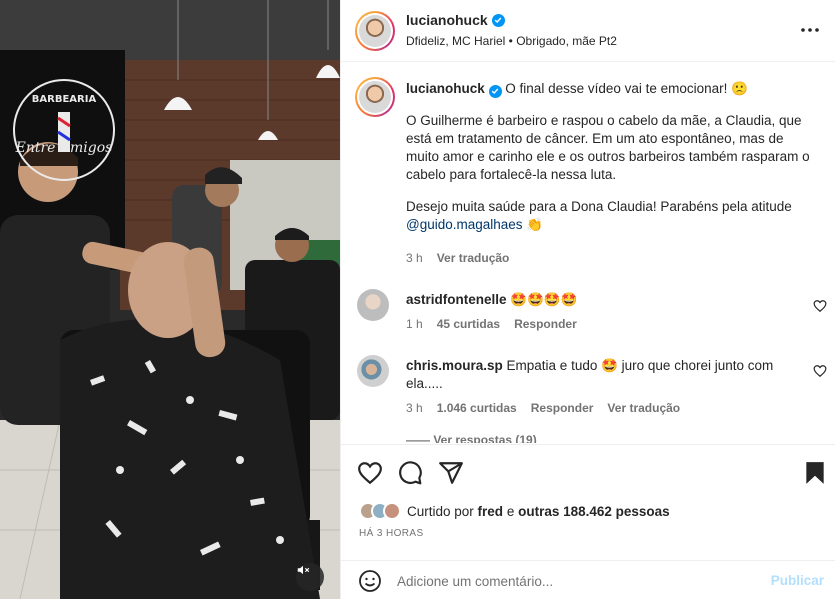 This screenshot has width=835, height=599. Describe the element at coordinates (495, 91) in the screenshot. I see `caption-verified-badge-icon` at that location.